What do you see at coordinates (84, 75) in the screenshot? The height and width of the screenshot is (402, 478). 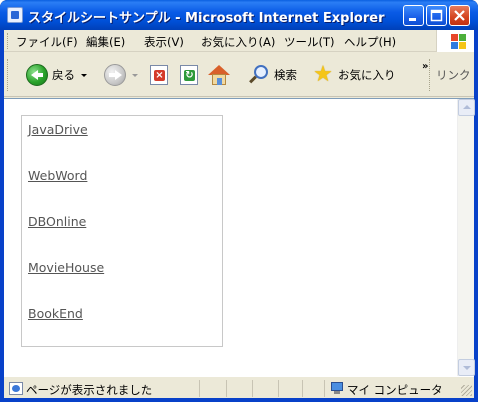 I see `back-dropdown-icon` at bounding box center [84, 75].